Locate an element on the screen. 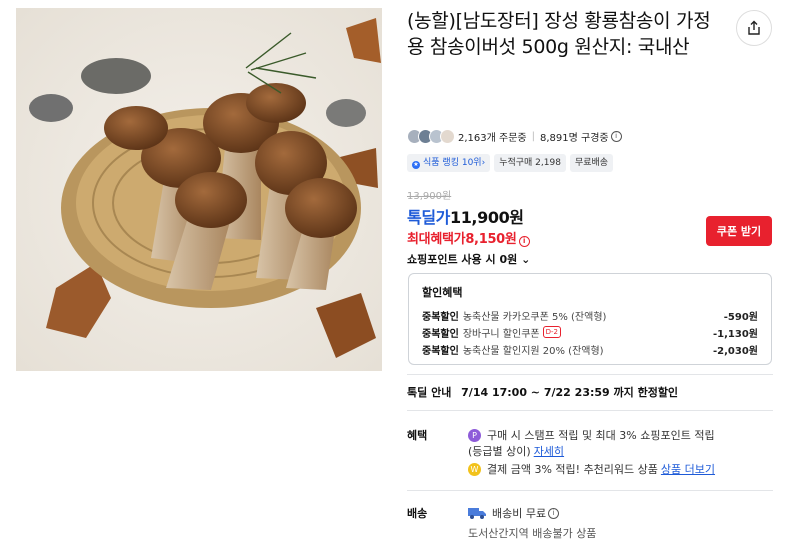  avatar is located at coordinates (447, 136).